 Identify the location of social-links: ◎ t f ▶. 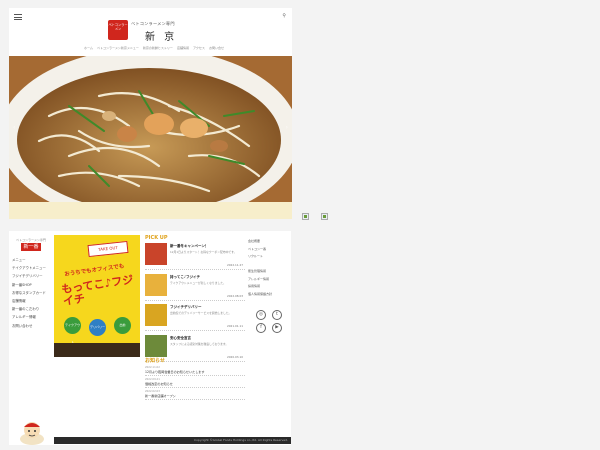
(271, 321).